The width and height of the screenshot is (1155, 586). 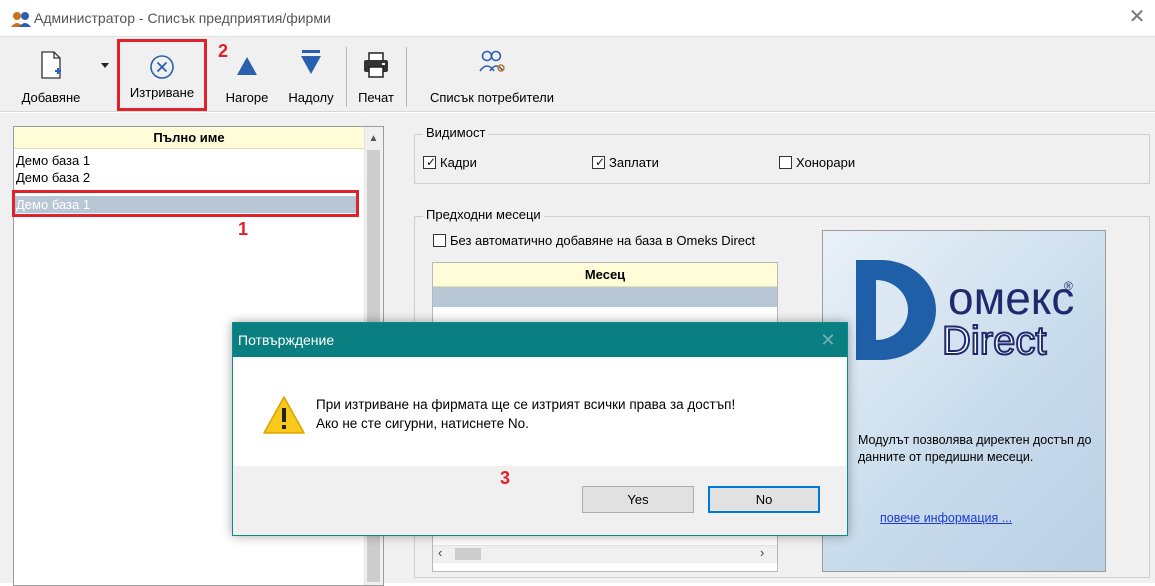 I want to click on list-item: Демо база 1, so click(x=185, y=160).